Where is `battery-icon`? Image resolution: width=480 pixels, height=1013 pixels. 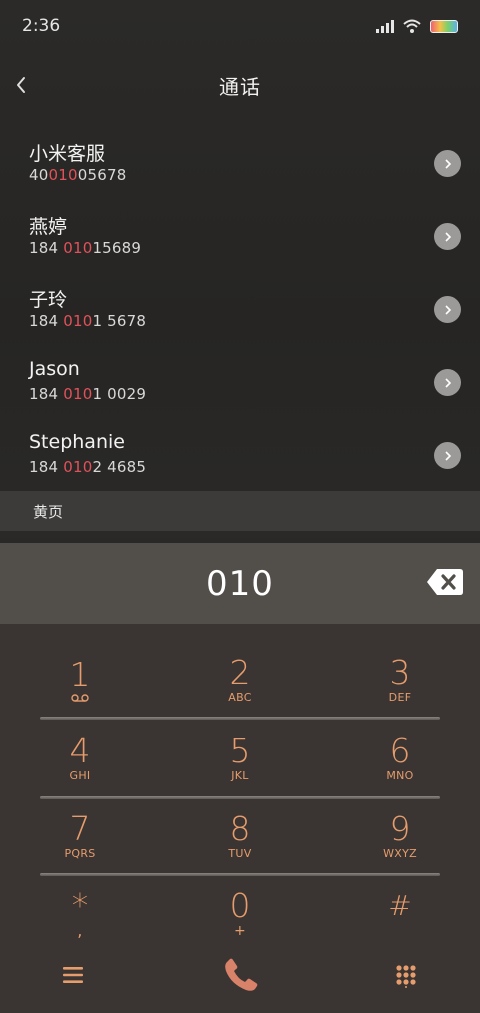
battery-icon is located at coordinates (444, 26).